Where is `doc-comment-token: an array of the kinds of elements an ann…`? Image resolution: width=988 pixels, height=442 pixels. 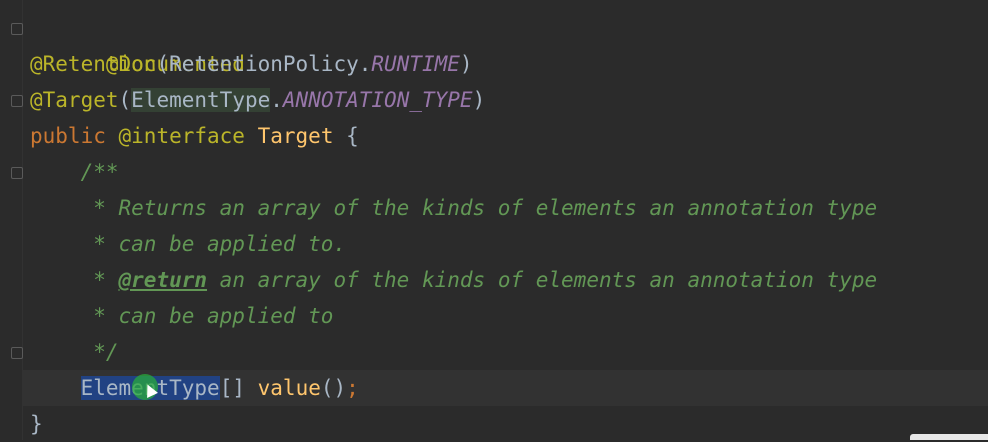
doc-comment-token: an array of the kinds of elements an ann… is located at coordinates (542, 280).